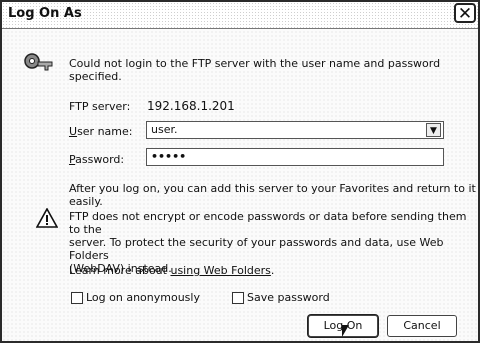  What do you see at coordinates (47, 218) in the screenshot?
I see `warning-icon` at bounding box center [47, 218].